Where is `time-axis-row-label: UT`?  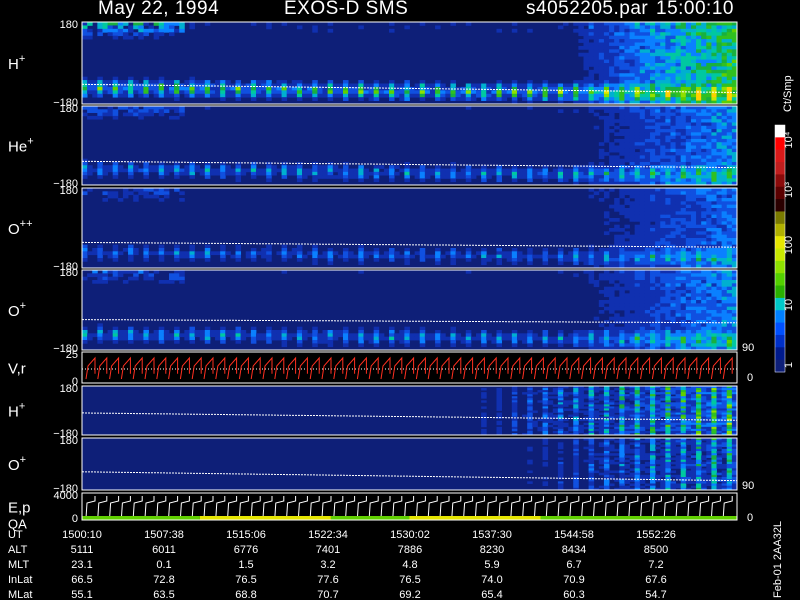 time-axis-row-label: UT is located at coordinates (15, 535).